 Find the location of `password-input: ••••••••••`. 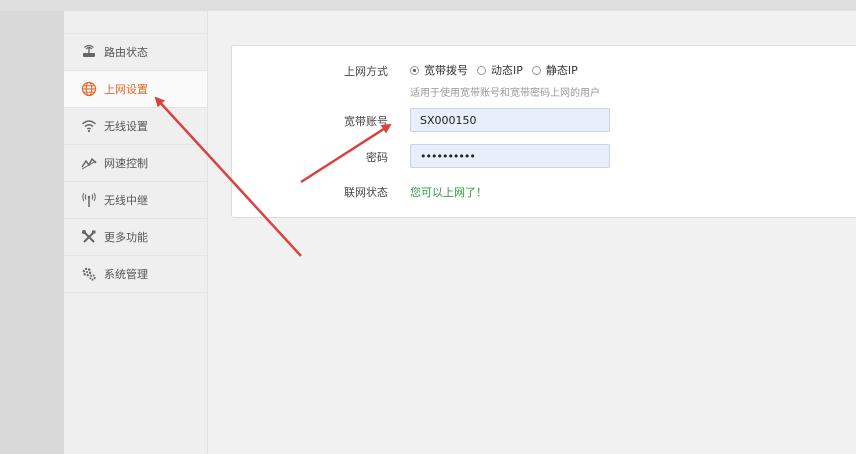

password-input: •••••••••• is located at coordinates (510, 156).